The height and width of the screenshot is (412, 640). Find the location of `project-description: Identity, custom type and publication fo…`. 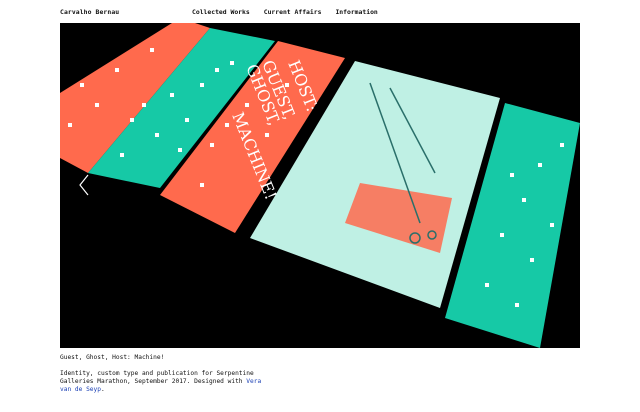

project-description: Identity, custom type and publication fo… is located at coordinates (165, 382).